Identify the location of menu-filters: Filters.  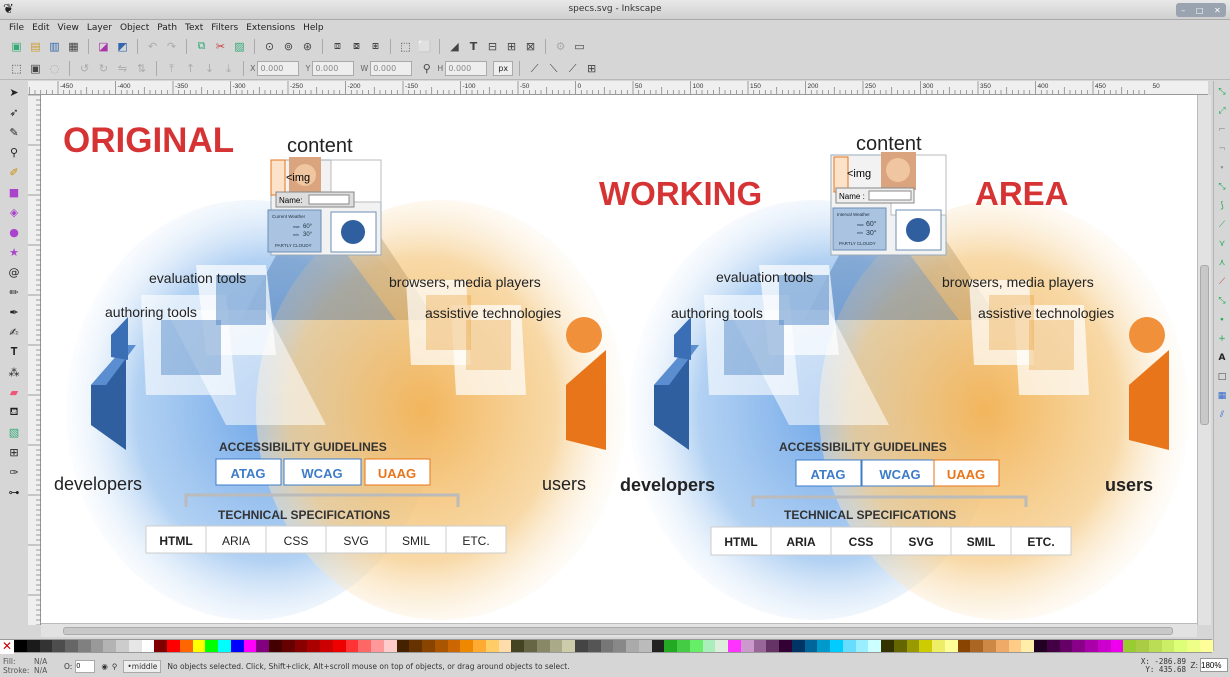
(224, 28).